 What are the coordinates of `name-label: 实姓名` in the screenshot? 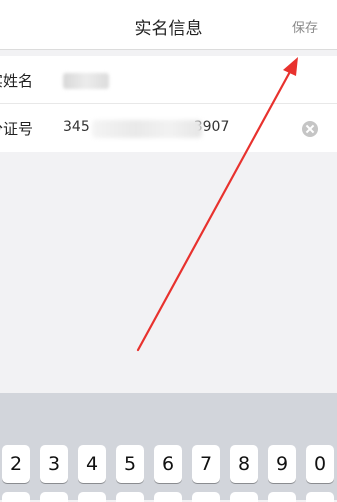 It's located at (17, 81).